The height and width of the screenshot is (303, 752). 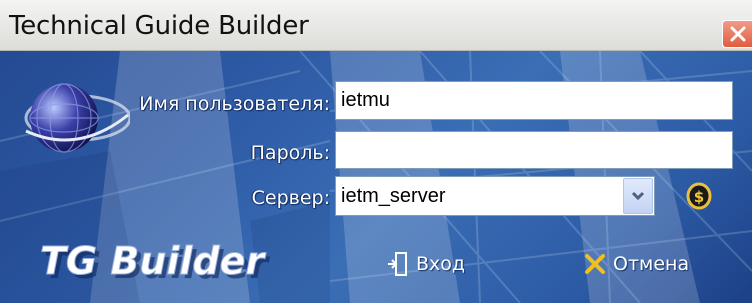 What do you see at coordinates (534, 100) in the screenshot?
I see `username-input` at bounding box center [534, 100].